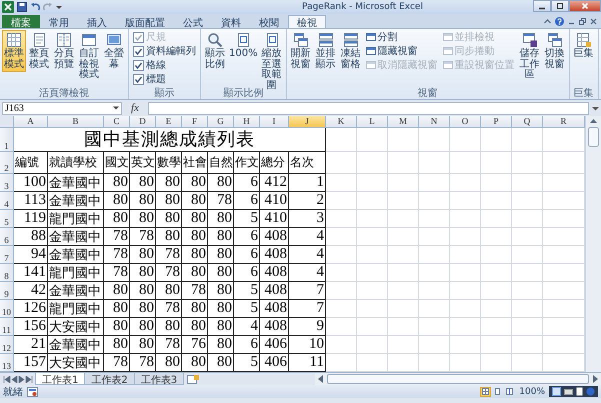 Image resolution: width=601 pixels, height=403 pixels. I want to click on column-header: C, so click(117, 122).